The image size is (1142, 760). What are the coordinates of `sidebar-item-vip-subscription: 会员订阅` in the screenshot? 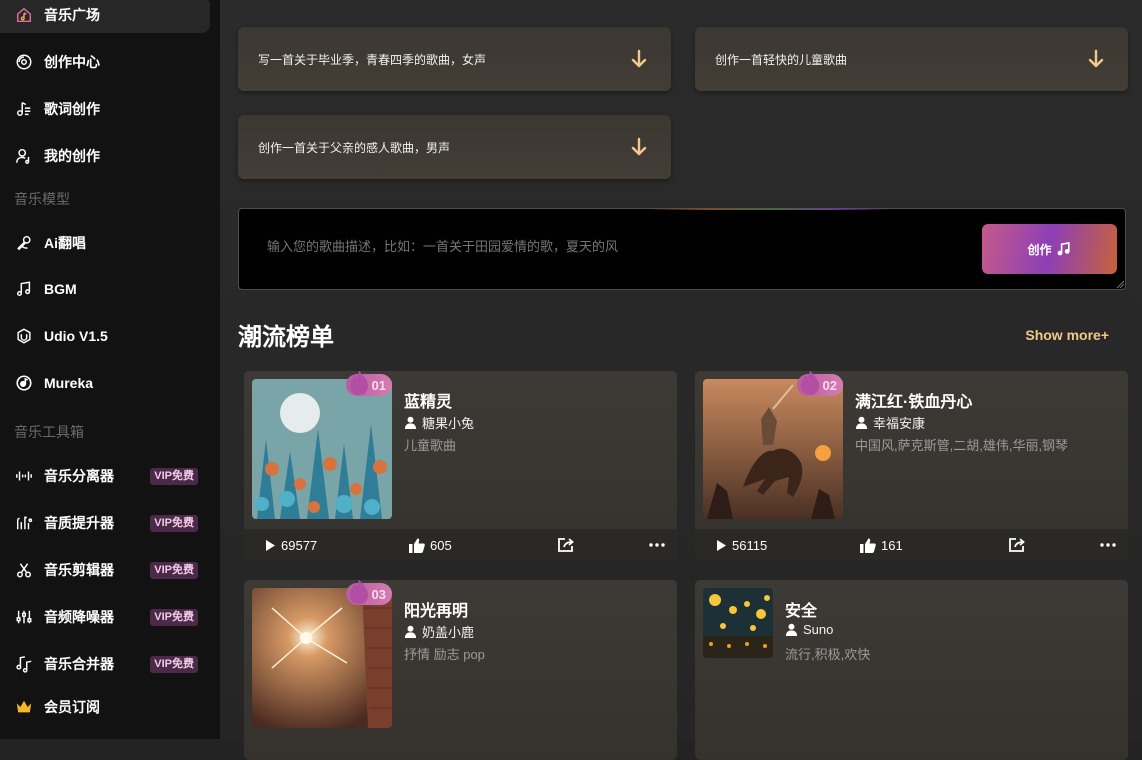 It's located at (105, 707).